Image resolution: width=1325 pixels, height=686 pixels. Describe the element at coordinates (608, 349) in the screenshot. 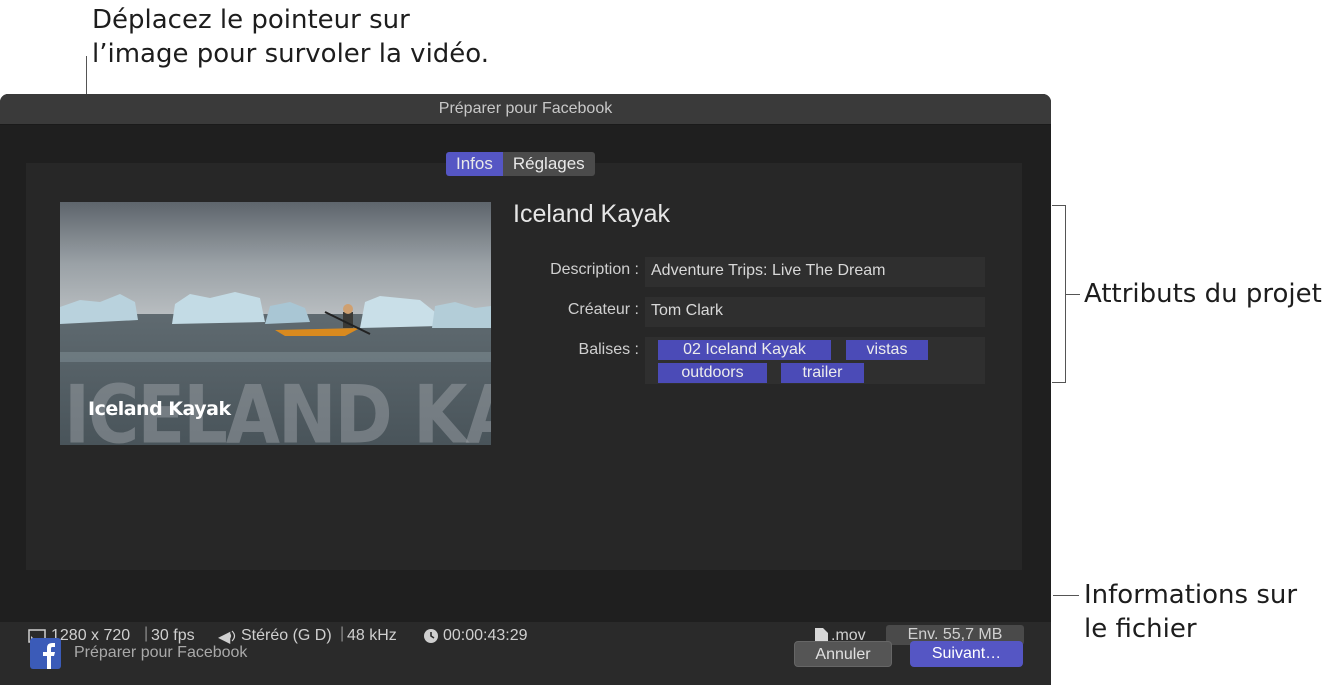

I see `tags-label: Balises :` at that location.